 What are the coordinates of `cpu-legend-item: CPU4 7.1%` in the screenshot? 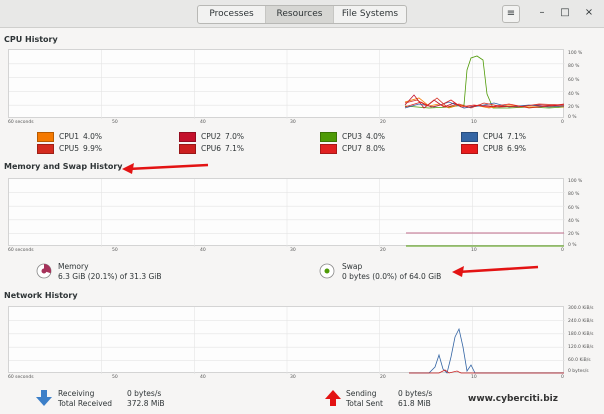 It's located at (521, 137).